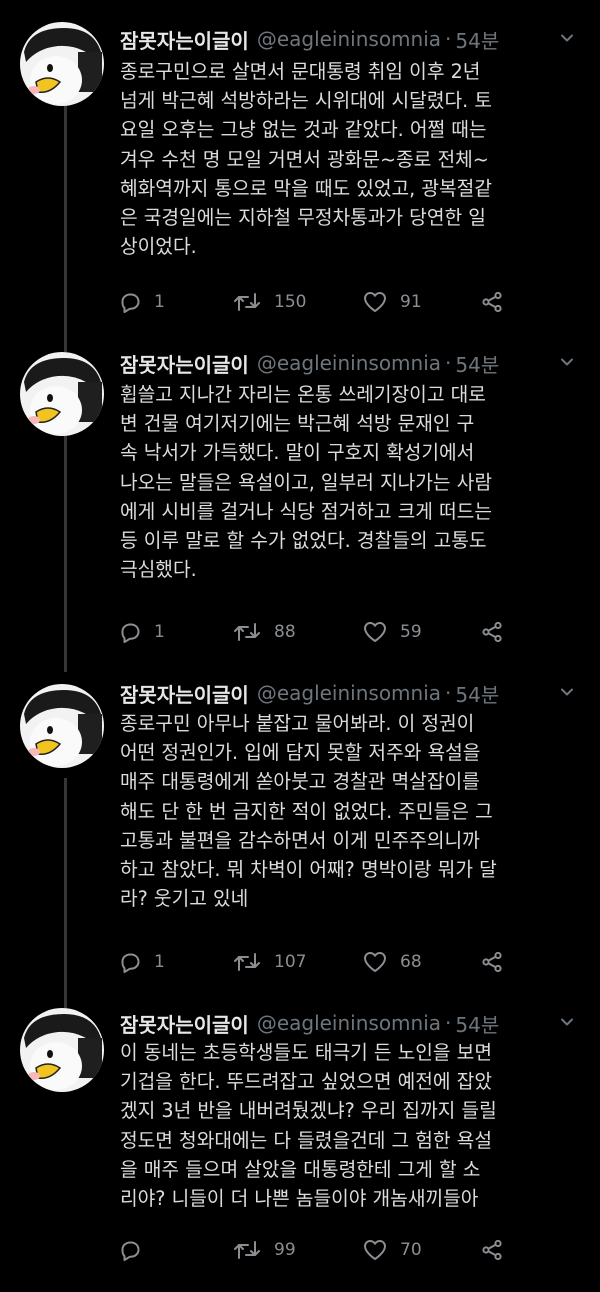 Image resolution: width=600 pixels, height=1292 pixels. Describe the element at coordinates (300, 782) in the screenshot. I see `tweet-text-line: 매주 대통령에게 쏟아붓고 경찰관 멱살잡이를` at that location.